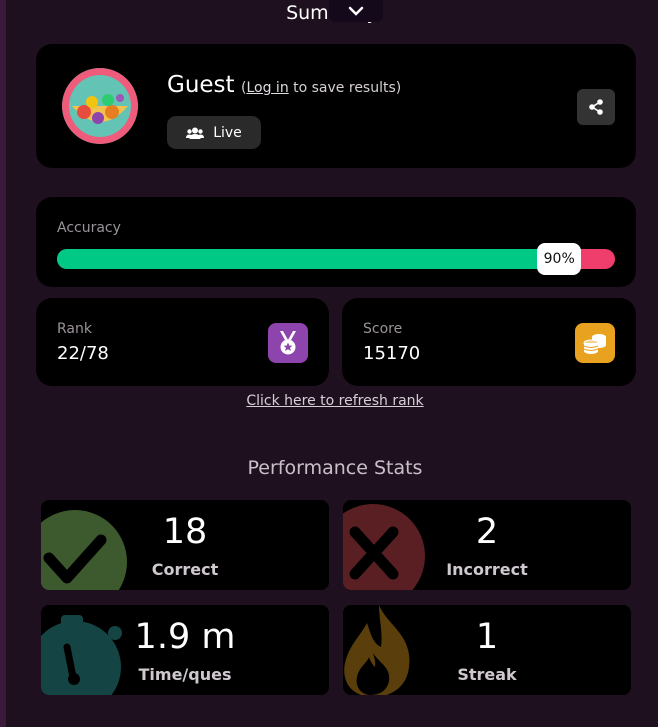  Describe the element at coordinates (335, 468) in the screenshot. I see `performance-title: Performance Stats` at that location.